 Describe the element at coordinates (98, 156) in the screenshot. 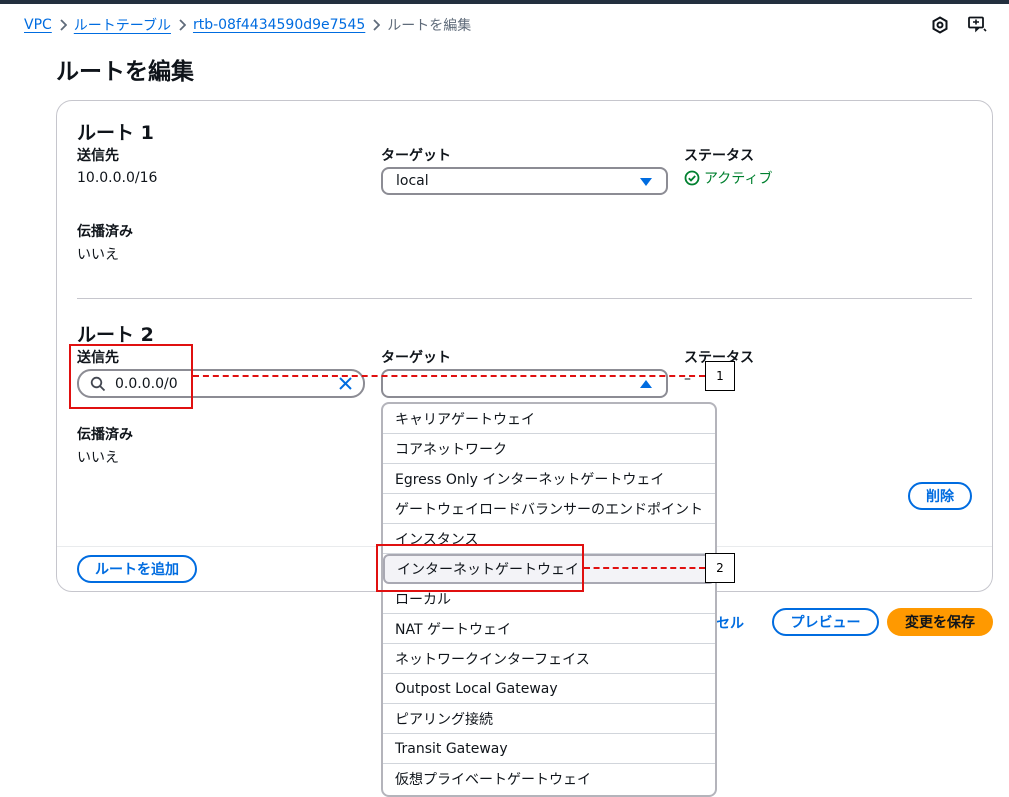

I see `route-1-destination-label: 送信先` at that location.